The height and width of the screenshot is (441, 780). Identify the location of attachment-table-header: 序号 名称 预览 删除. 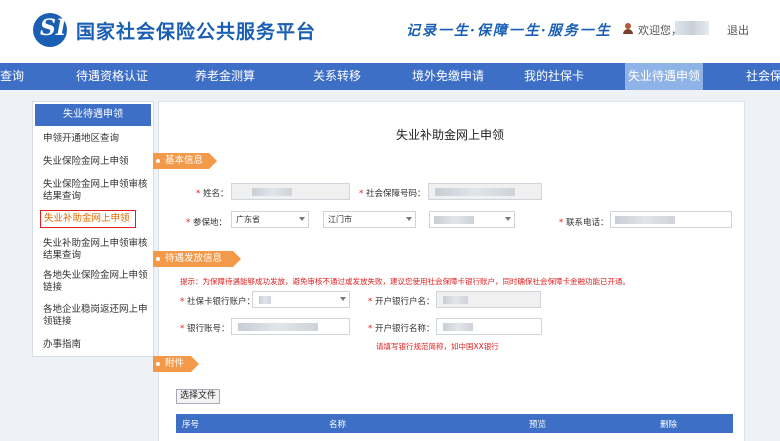
(454, 423).